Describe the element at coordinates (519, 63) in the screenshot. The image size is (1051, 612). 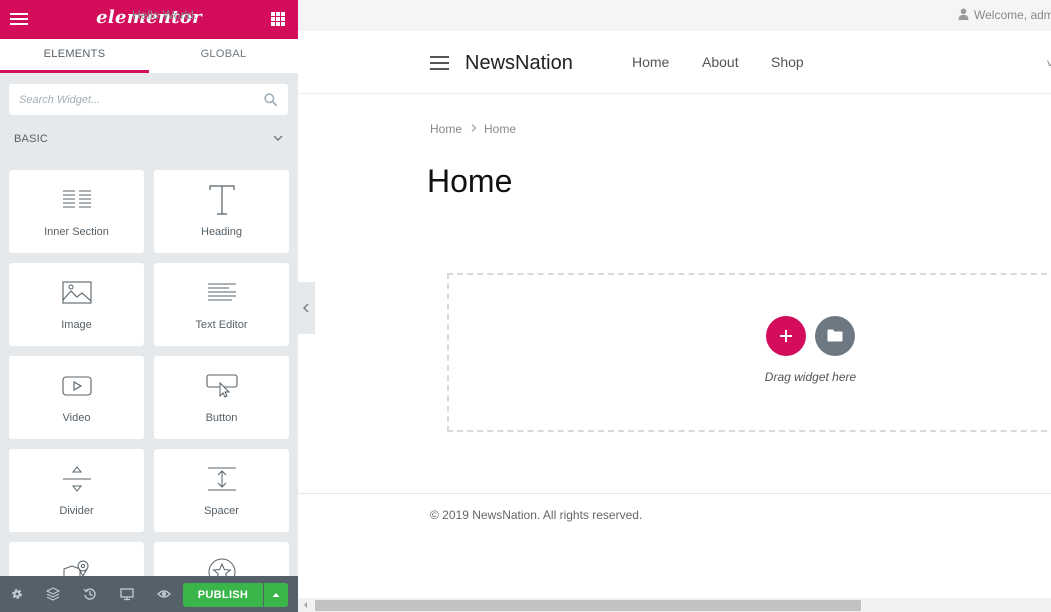
I see `site-title: NewsNation` at that location.